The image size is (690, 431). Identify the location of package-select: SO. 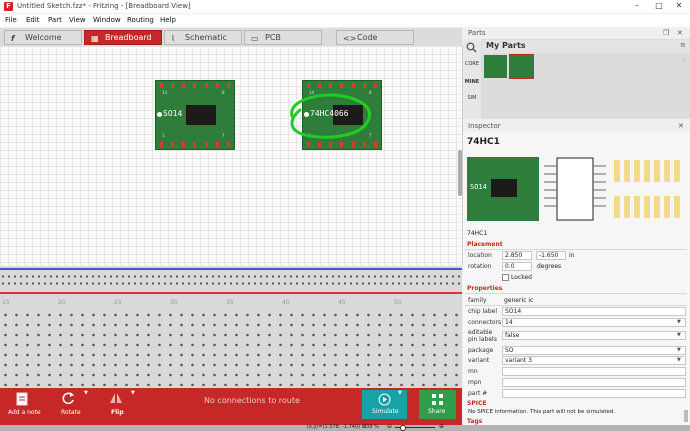
(594, 350).